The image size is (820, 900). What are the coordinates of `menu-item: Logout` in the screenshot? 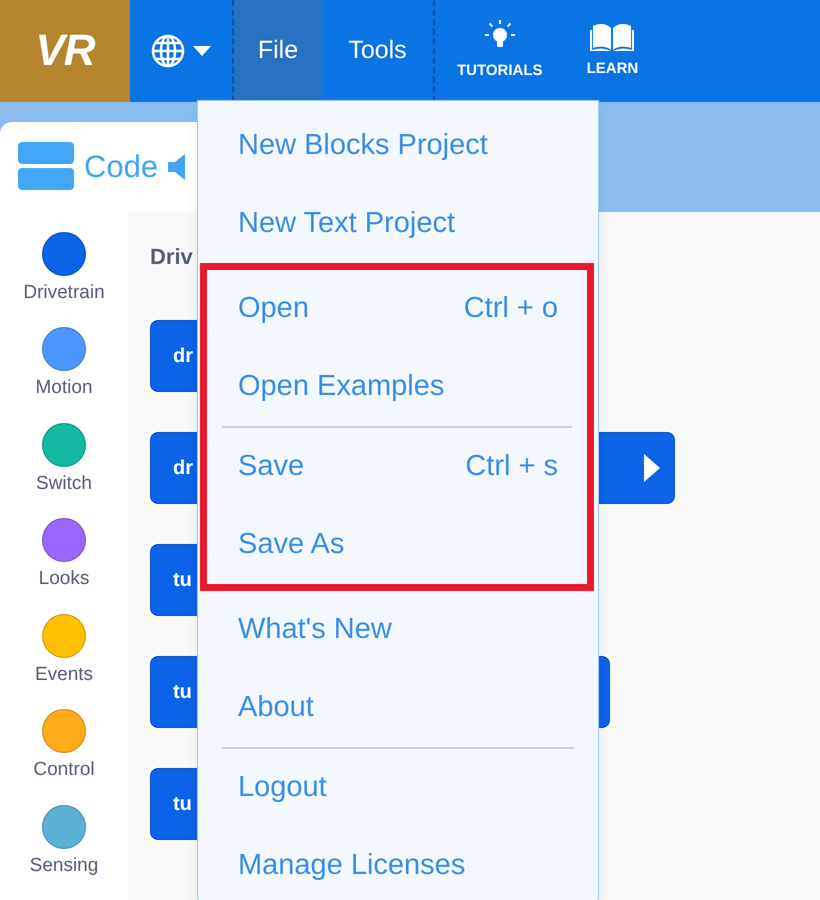 It's located at (398, 788).